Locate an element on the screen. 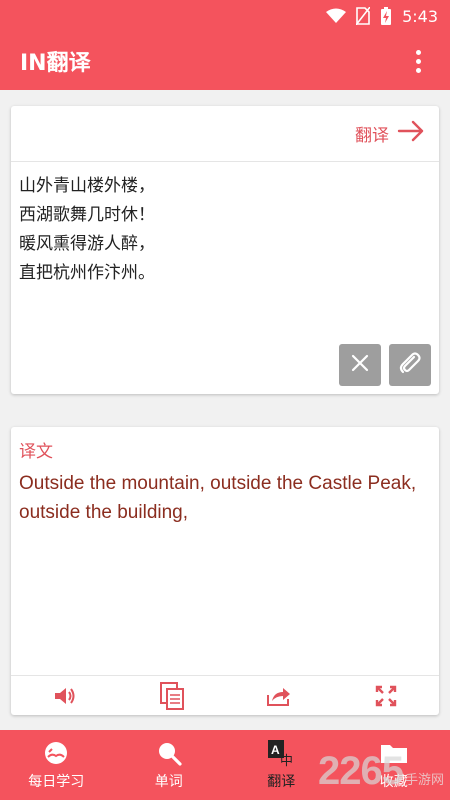  clear-button is located at coordinates (360, 365).